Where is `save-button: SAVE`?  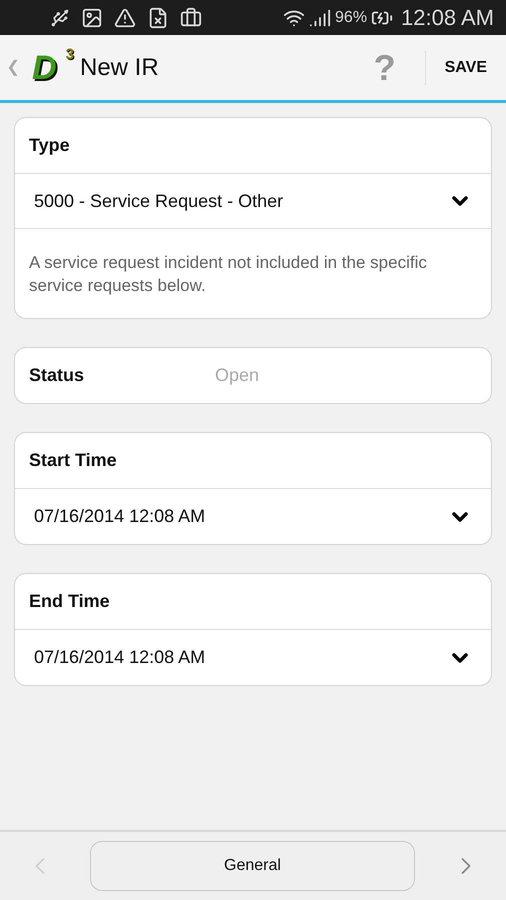
save-button: SAVE is located at coordinates (466, 68).